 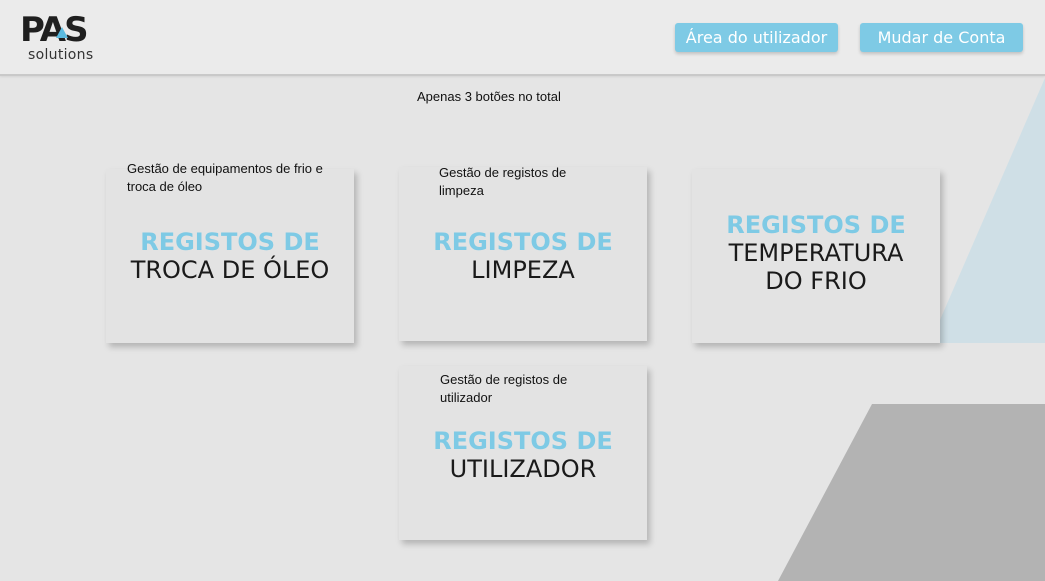 What do you see at coordinates (941, 37) in the screenshot?
I see `switch-account-button: Mudar de Conta` at bounding box center [941, 37].